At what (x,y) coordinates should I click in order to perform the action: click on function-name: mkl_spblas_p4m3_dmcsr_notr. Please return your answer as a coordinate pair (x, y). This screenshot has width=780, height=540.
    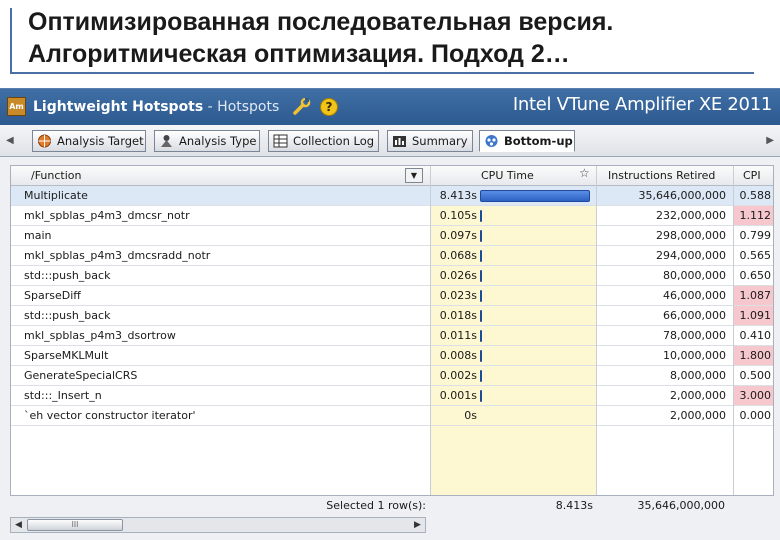
    Looking at the image, I should click on (107, 215).